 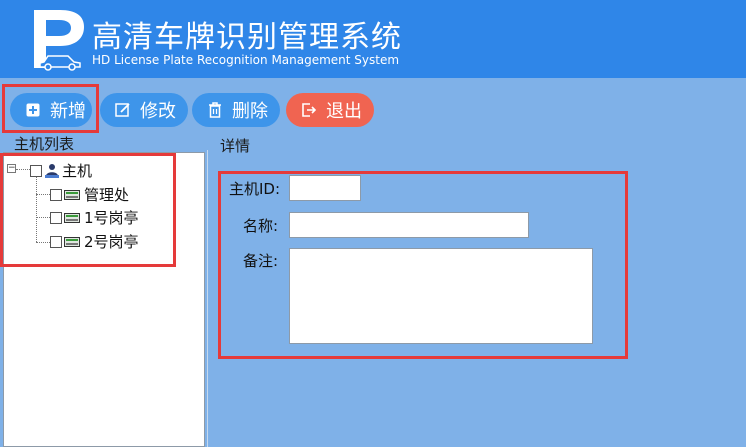 I want to click on tree-collapse-toggle: −, so click(x=11, y=168).